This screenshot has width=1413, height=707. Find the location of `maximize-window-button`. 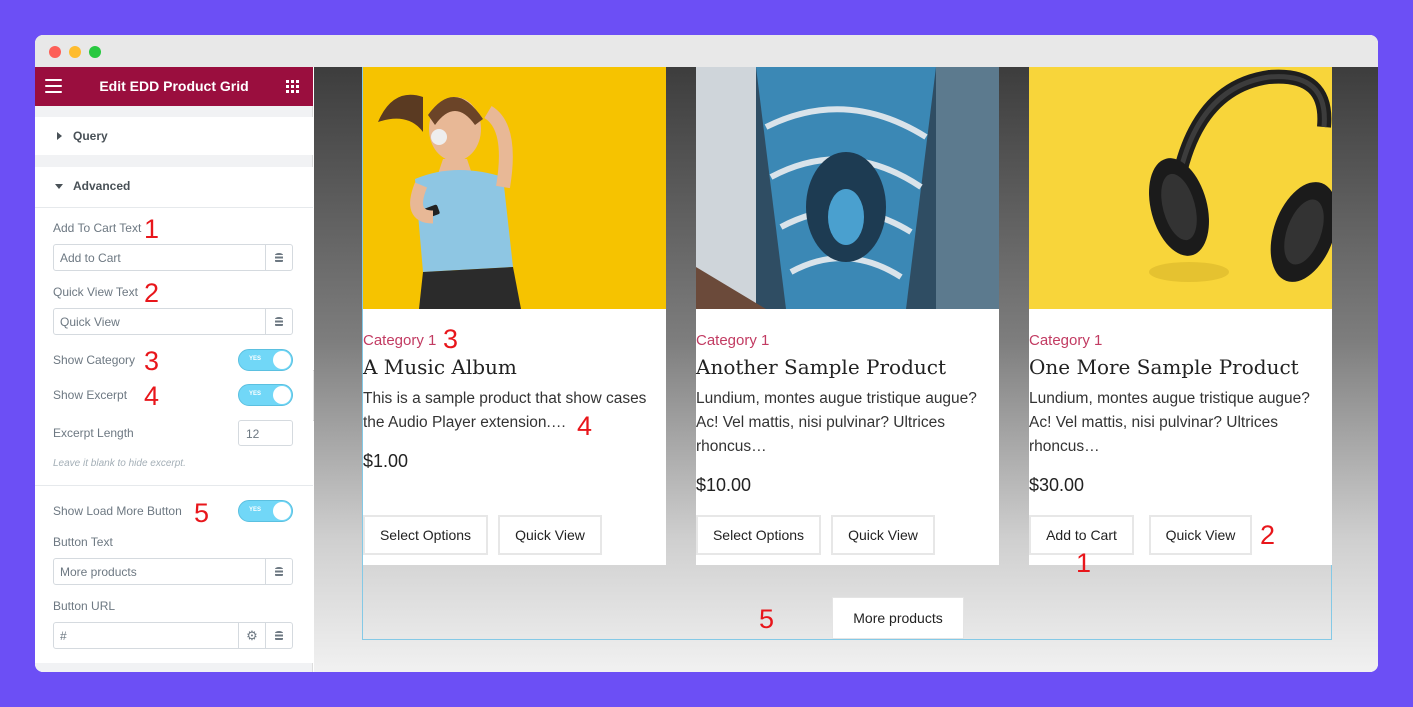

maximize-window-button is located at coordinates (95, 52).